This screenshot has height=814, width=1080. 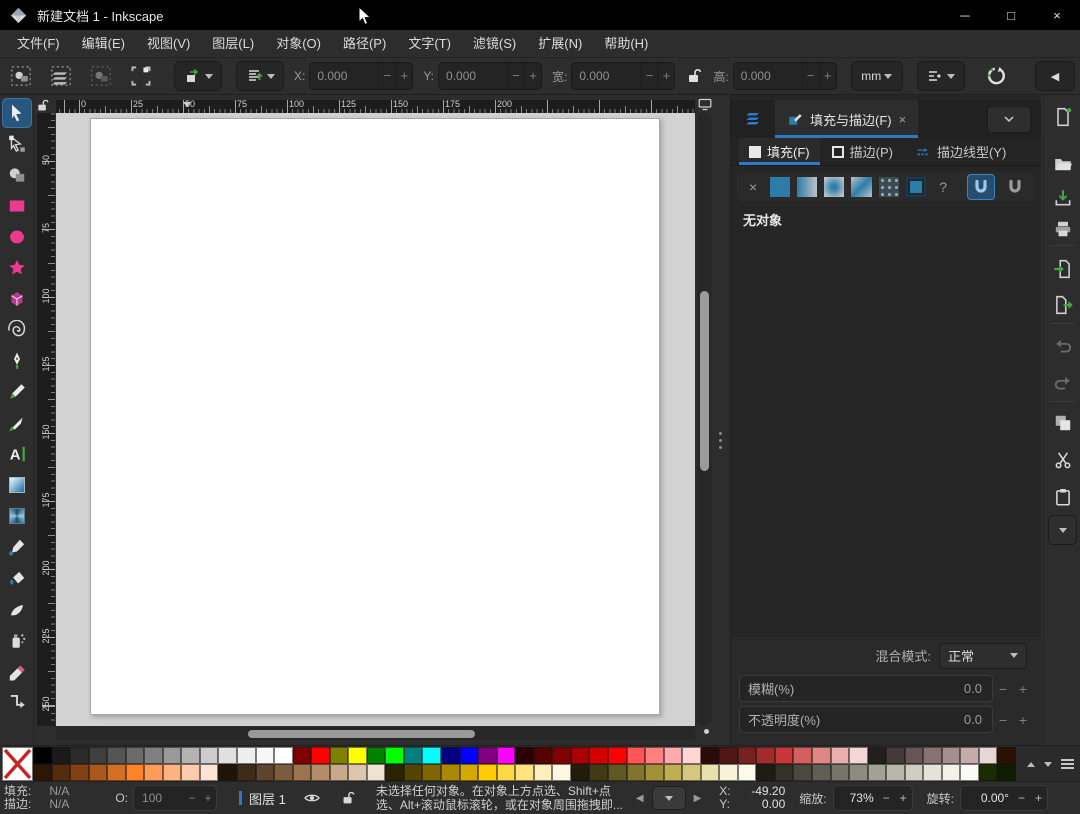 What do you see at coordinates (1021, 798) in the screenshot?
I see `rotation-decrement: −` at bounding box center [1021, 798].